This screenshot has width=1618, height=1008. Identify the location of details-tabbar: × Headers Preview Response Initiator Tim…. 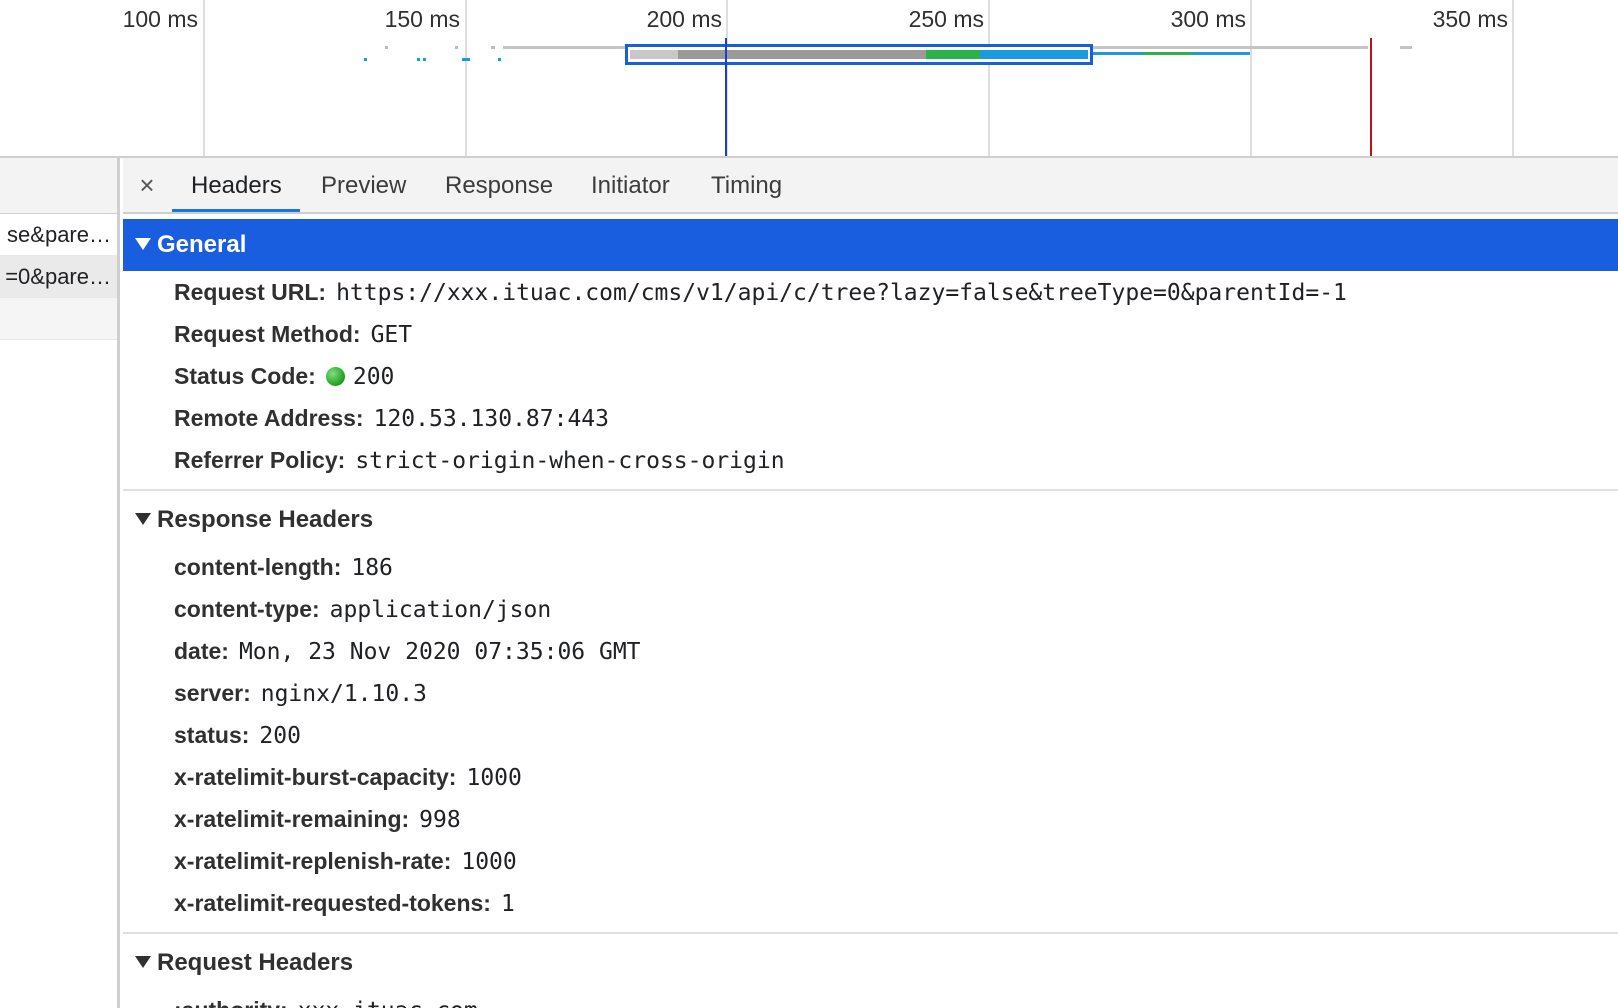
(870, 186).